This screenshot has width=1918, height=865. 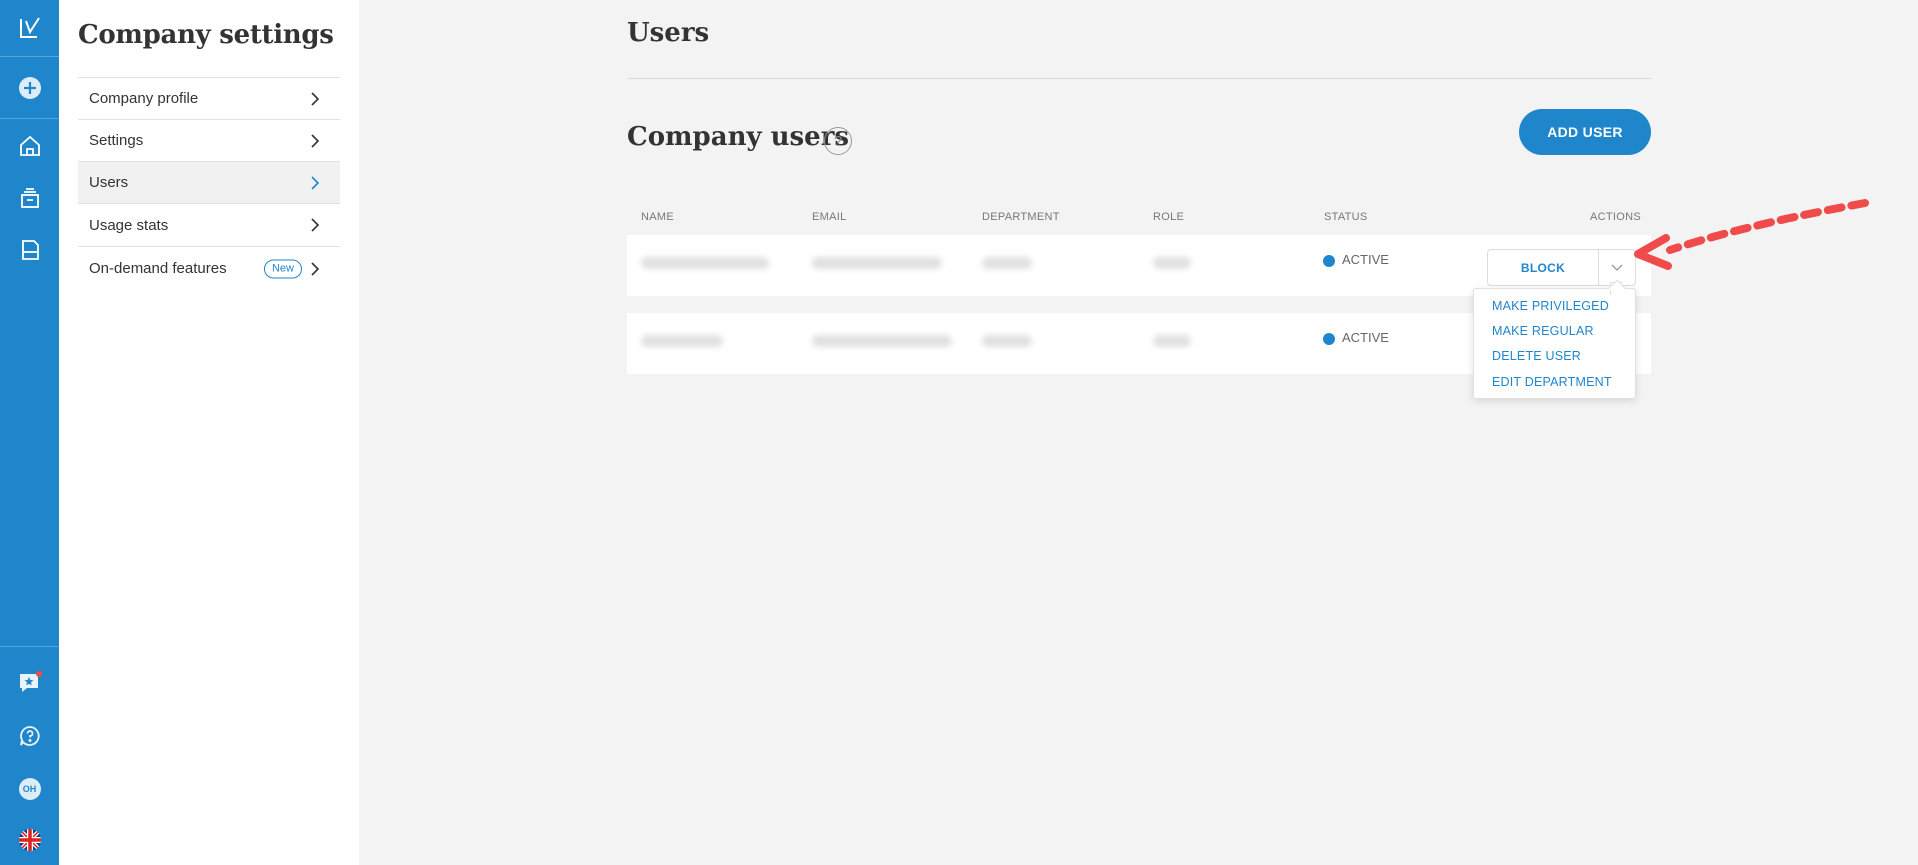 I want to click on sidebar-item-label: Users, so click(x=109, y=182).